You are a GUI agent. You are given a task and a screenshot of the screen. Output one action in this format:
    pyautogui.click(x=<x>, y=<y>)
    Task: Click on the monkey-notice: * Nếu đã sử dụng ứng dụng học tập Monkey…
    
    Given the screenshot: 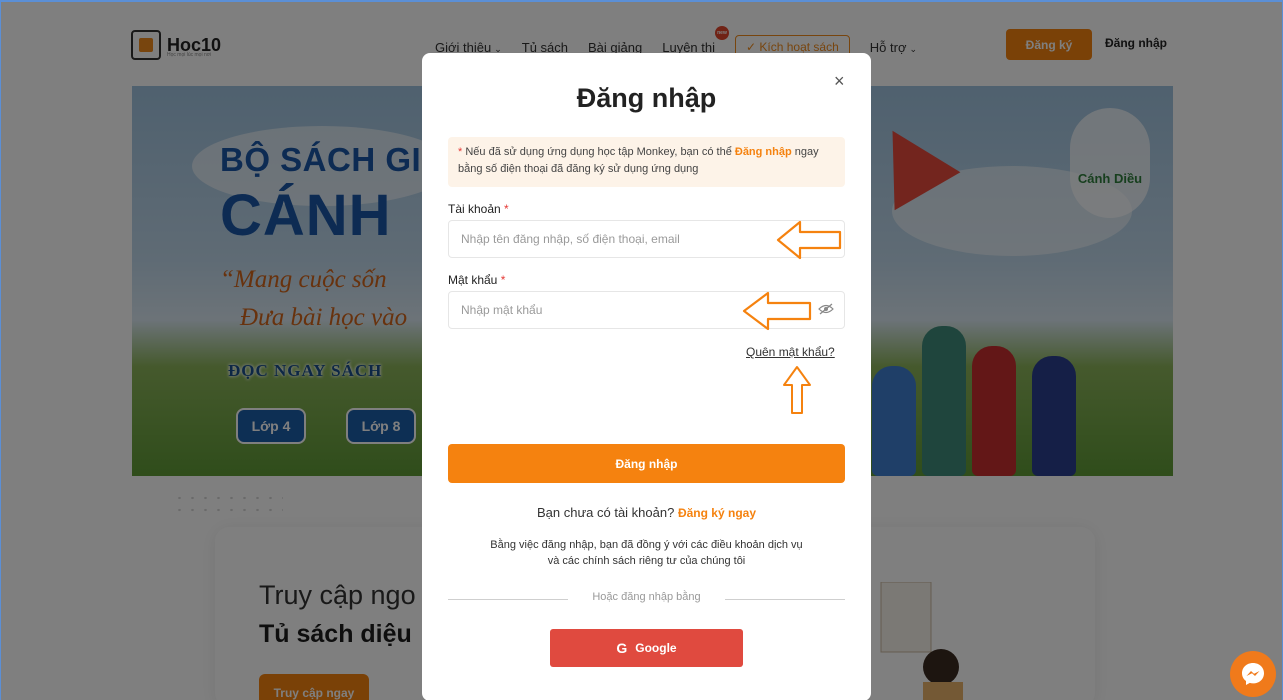 What is the action you would take?
    pyautogui.click(x=646, y=162)
    